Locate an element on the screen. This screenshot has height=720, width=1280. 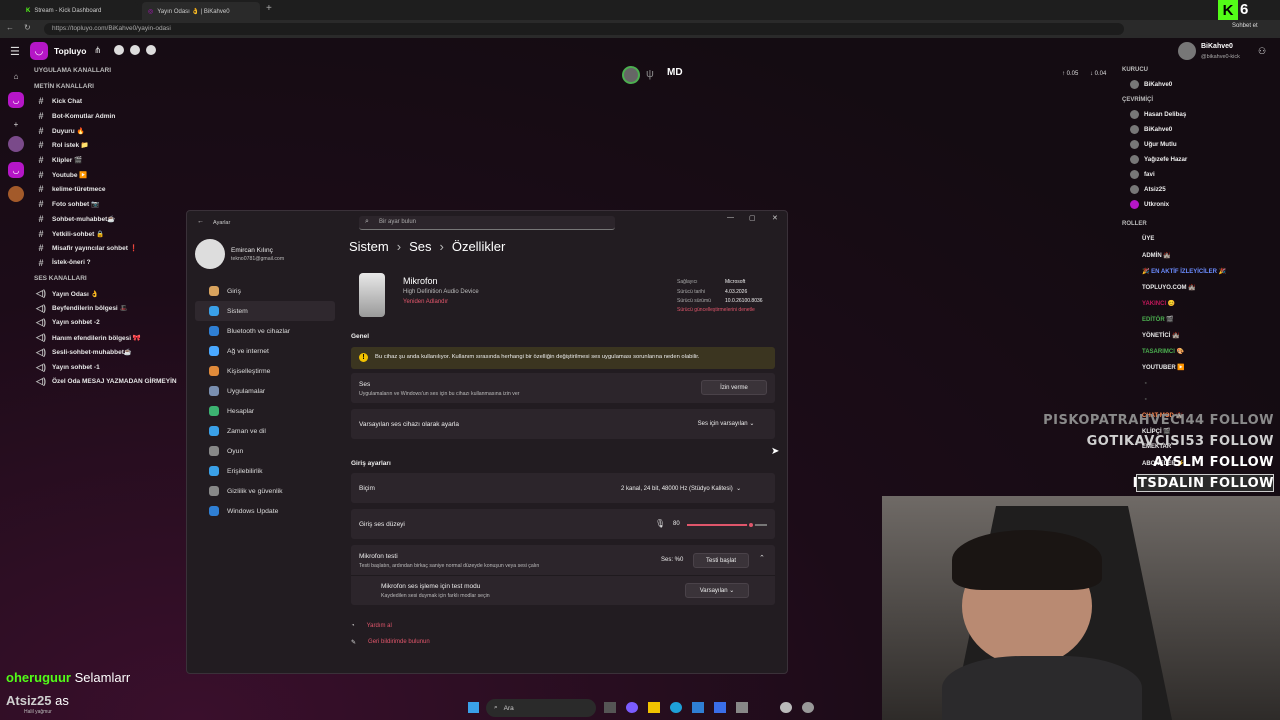
reload-icon: ↻ is located at coordinates (27, 27).